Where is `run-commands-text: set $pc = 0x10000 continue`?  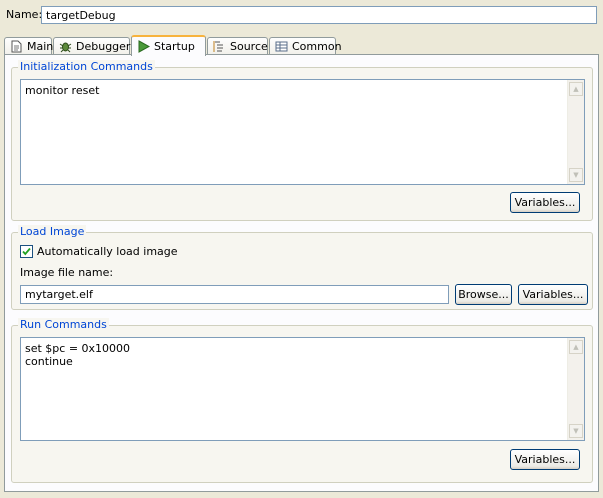 run-commands-text: set $pc = 0x10000 continue is located at coordinates (78, 355).